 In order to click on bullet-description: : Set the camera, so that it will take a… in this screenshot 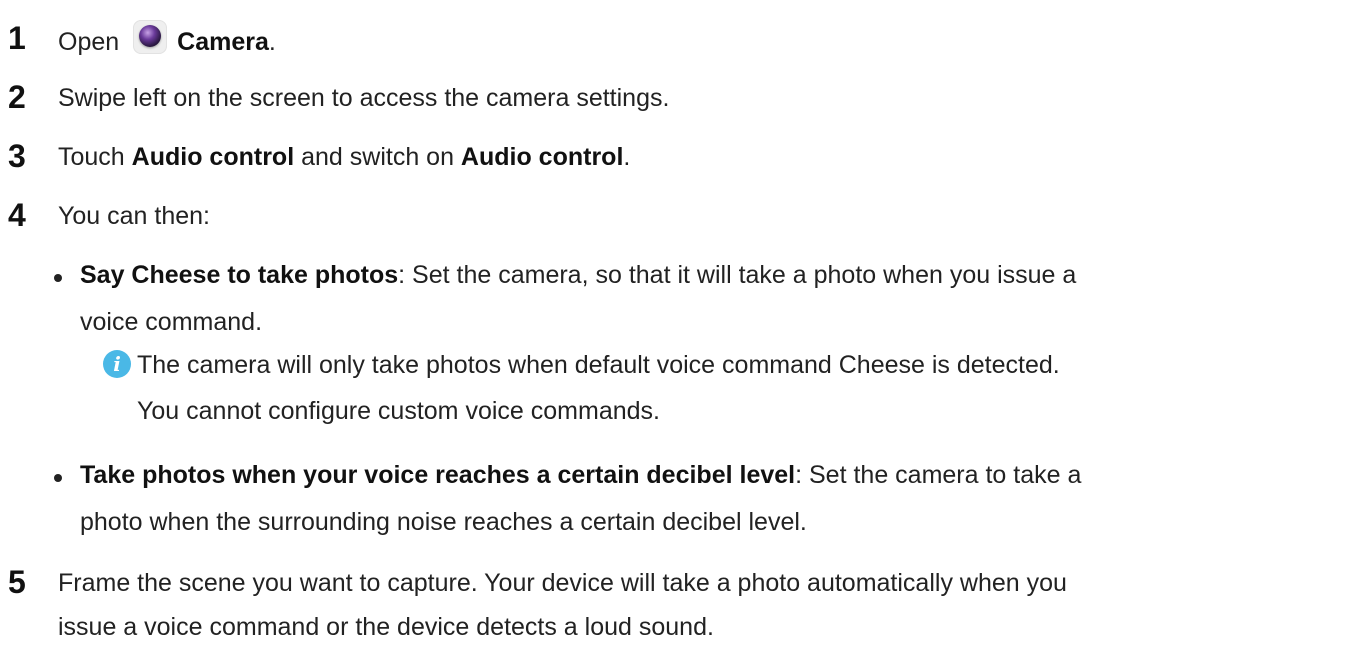, I will do `click(737, 275)`.